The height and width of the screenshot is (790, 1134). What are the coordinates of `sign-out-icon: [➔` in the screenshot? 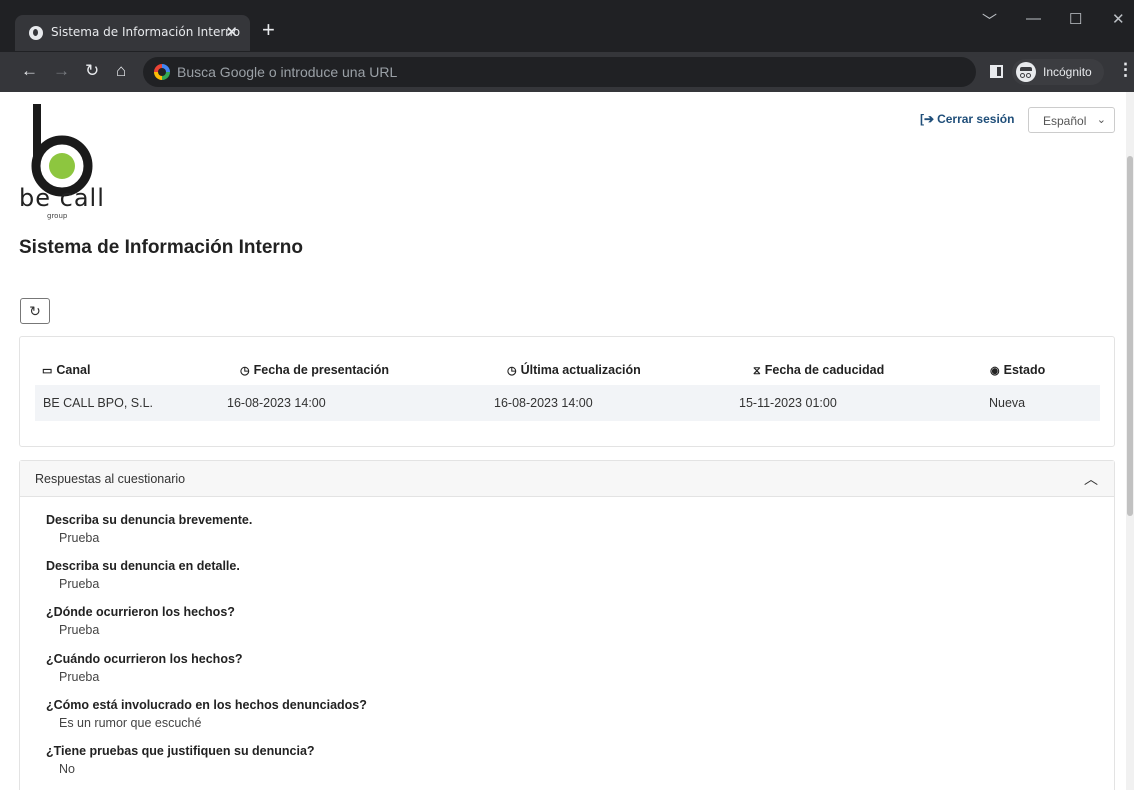 It's located at (927, 119).